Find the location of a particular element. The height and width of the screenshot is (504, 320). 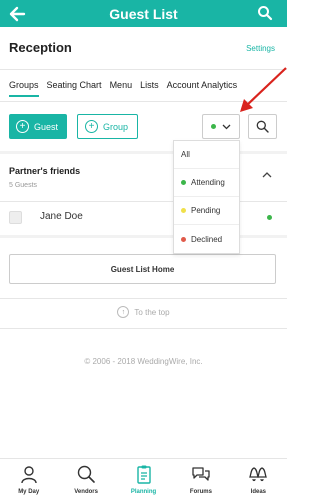

to-the-top-link: ↑ To the top is located at coordinates (143, 312).